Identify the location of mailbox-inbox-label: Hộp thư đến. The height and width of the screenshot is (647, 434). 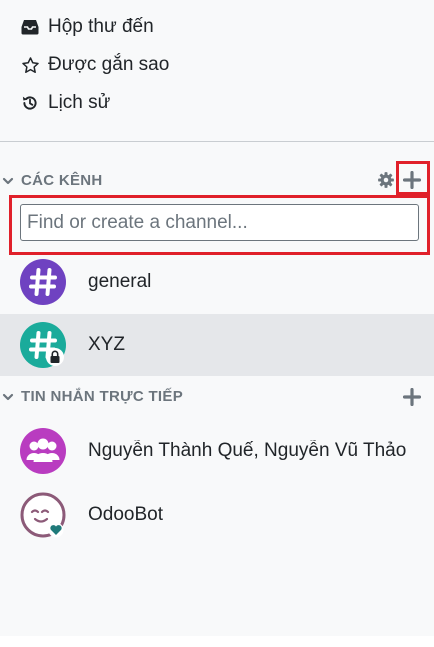
(101, 26).